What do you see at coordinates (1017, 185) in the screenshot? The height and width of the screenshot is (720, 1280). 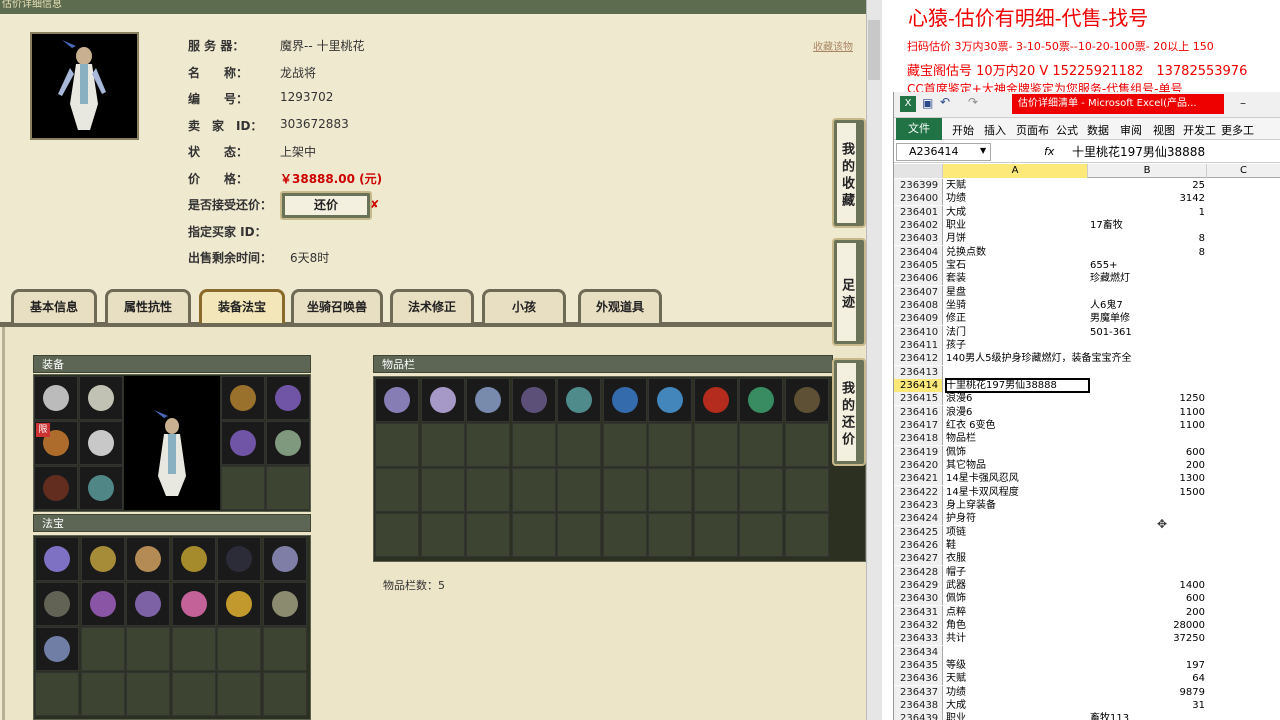 I see `cell-a: 天赋` at bounding box center [1017, 185].